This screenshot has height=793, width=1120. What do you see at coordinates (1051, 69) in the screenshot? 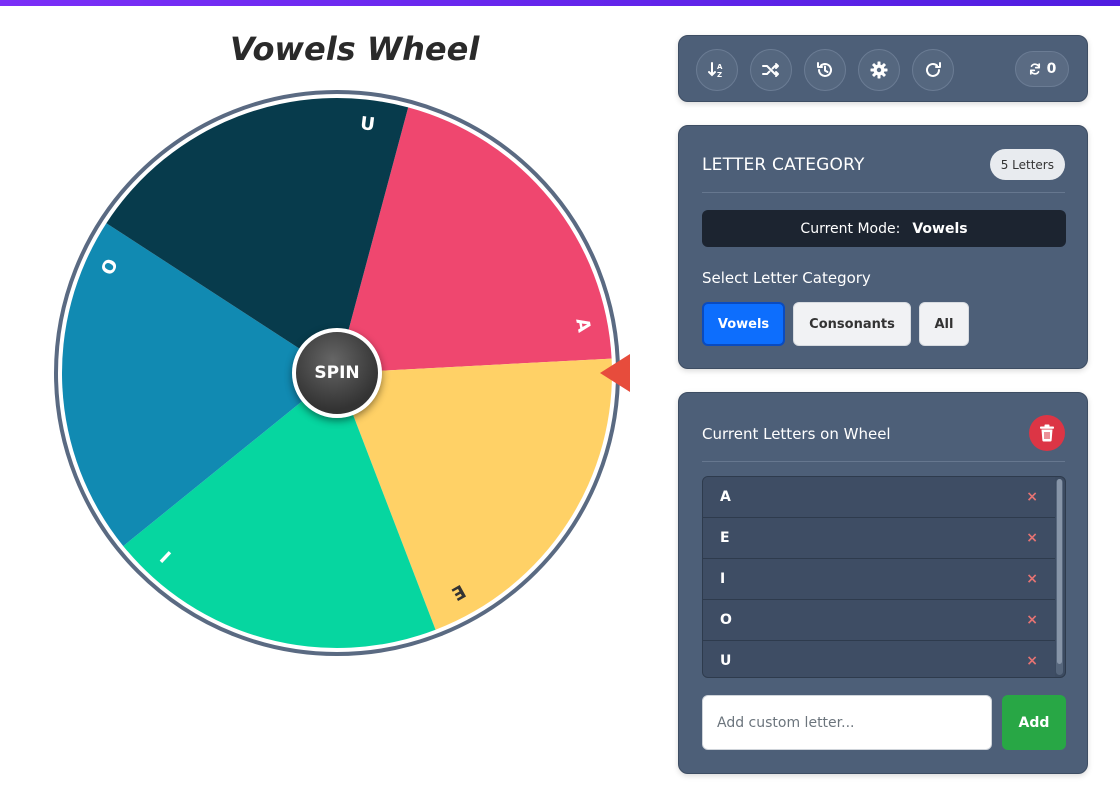
I see `spin-count-value: 0` at bounding box center [1051, 69].